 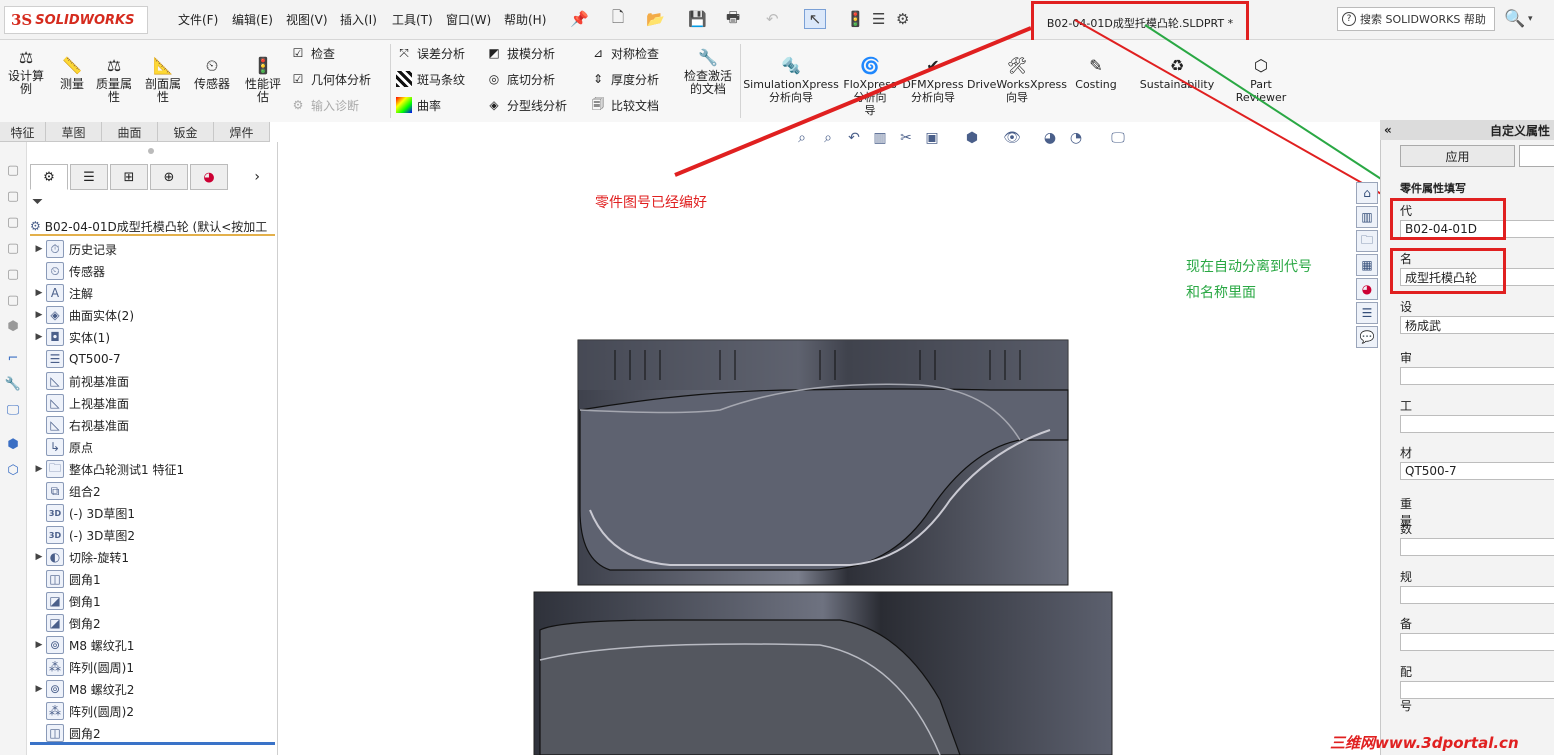 What do you see at coordinates (1367, 313) in the screenshot?
I see `custom-properties-icon: ☰` at bounding box center [1367, 313].